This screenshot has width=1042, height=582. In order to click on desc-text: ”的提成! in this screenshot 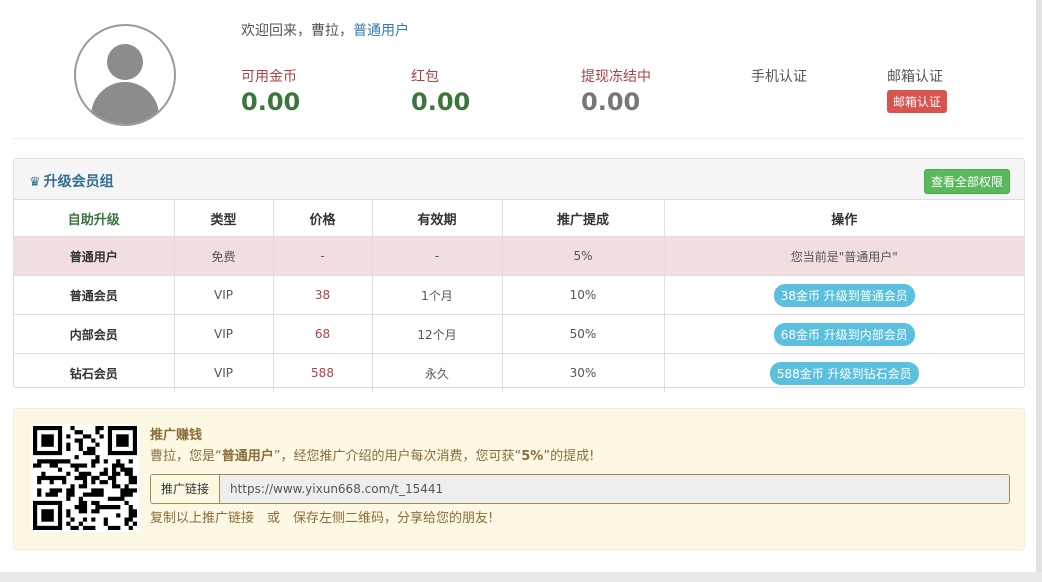, I will do `click(569, 456)`.